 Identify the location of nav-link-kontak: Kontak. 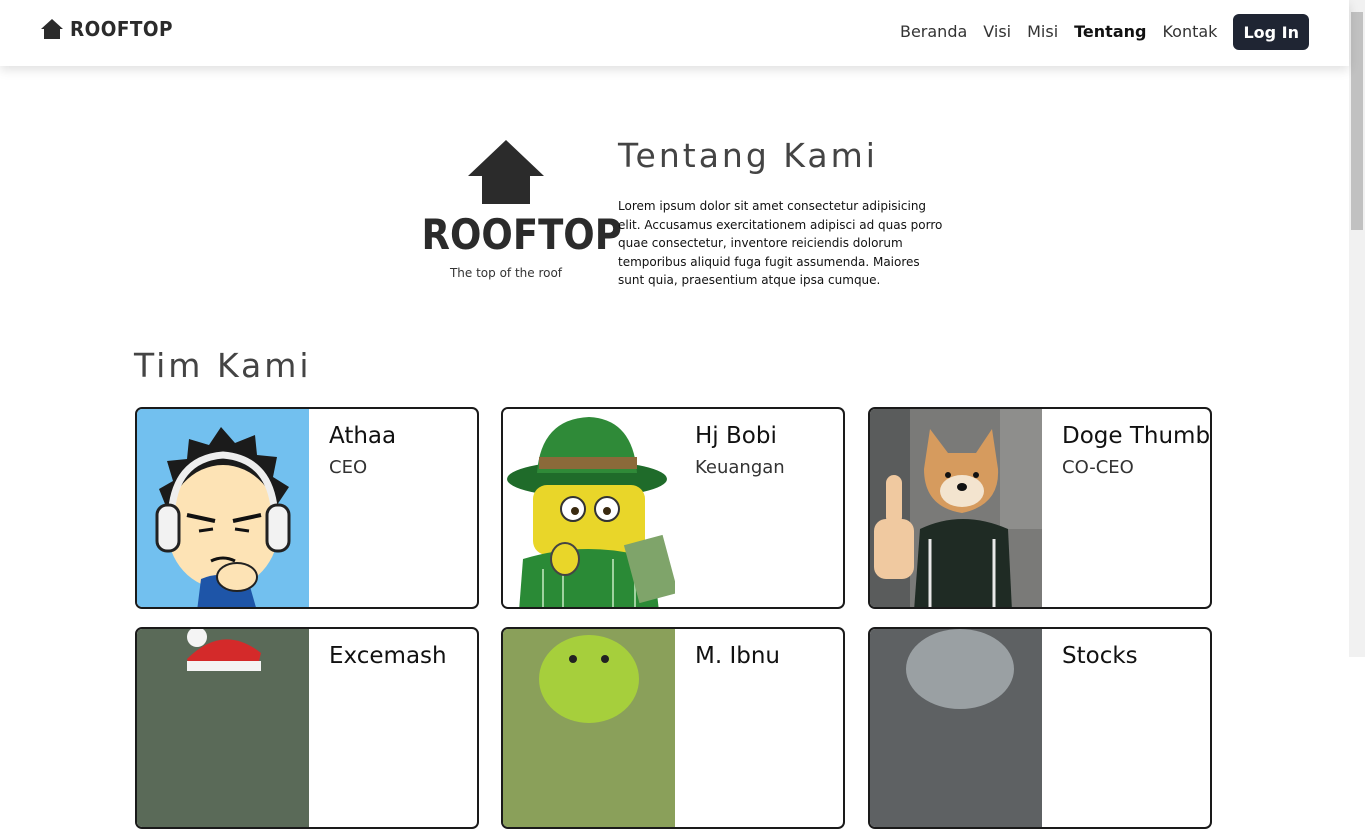
(1189, 32).